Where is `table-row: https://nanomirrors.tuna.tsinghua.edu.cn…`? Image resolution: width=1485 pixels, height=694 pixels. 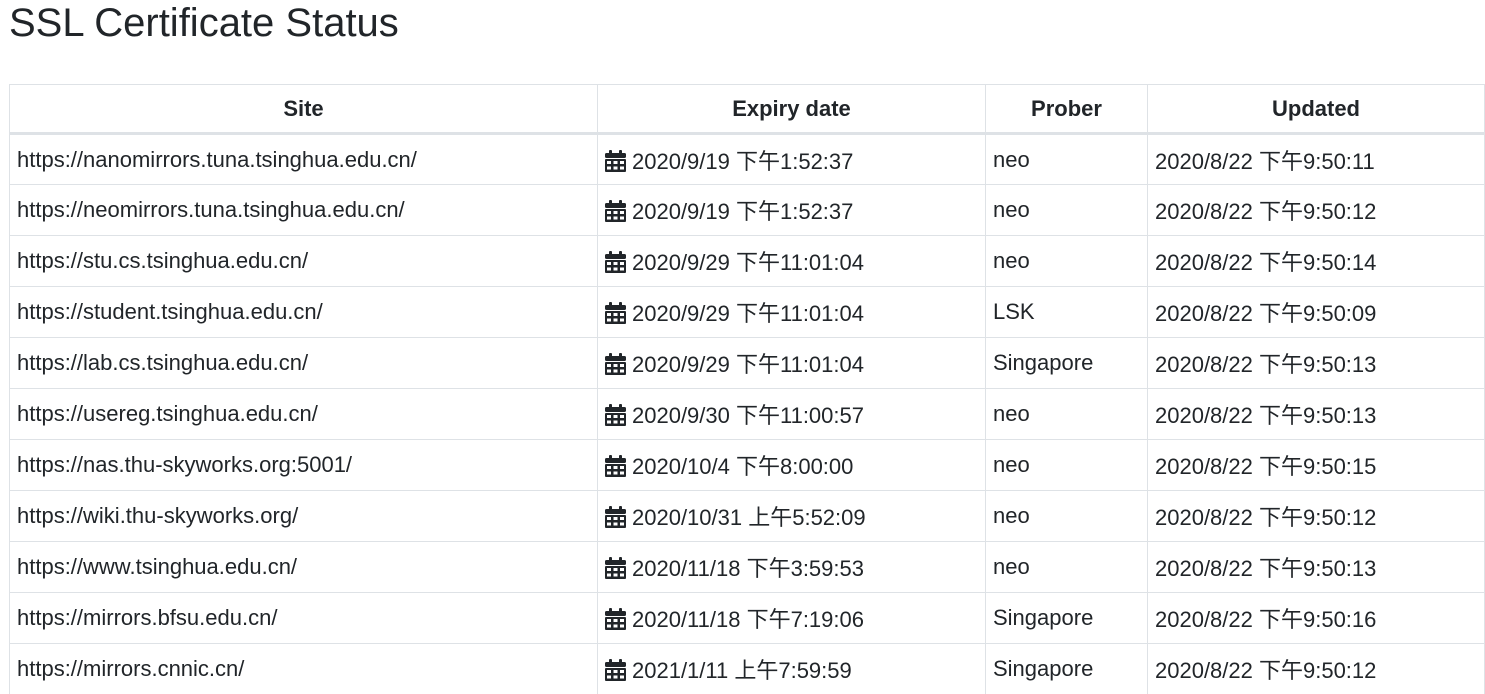 table-row: https://nanomirrors.tuna.tsinghua.edu.cn… is located at coordinates (747, 159).